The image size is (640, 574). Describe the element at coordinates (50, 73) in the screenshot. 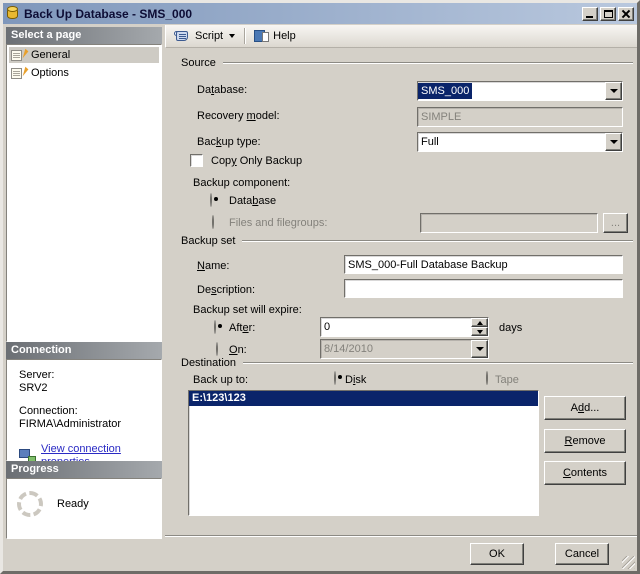

I see `sidebar-item-label: Options` at that location.